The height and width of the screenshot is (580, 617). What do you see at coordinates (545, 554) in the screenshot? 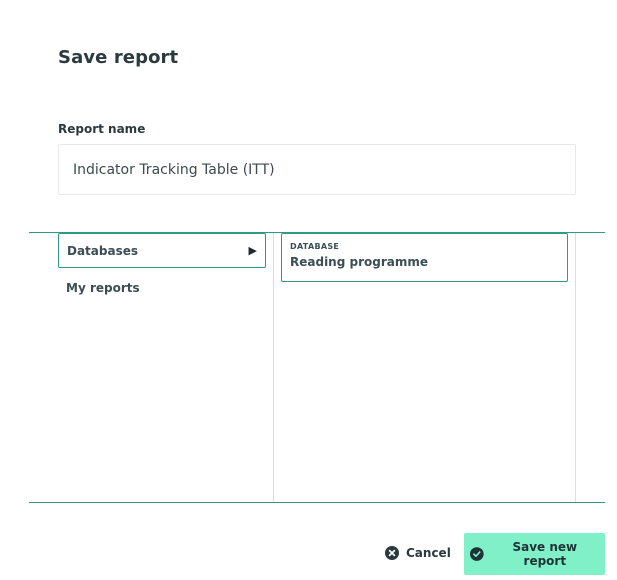
I see `save-label: Save new report` at bounding box center [545, 554].